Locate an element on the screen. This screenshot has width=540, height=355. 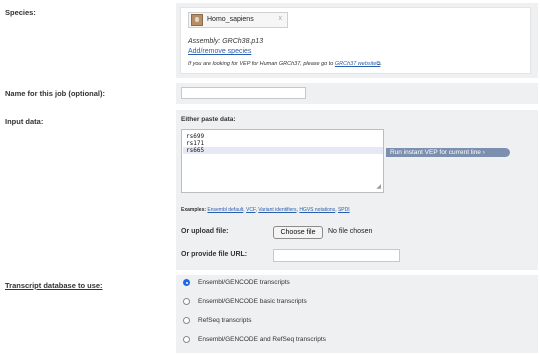
resize-grip-icon: ◢ is located at coordinates (378, 186).